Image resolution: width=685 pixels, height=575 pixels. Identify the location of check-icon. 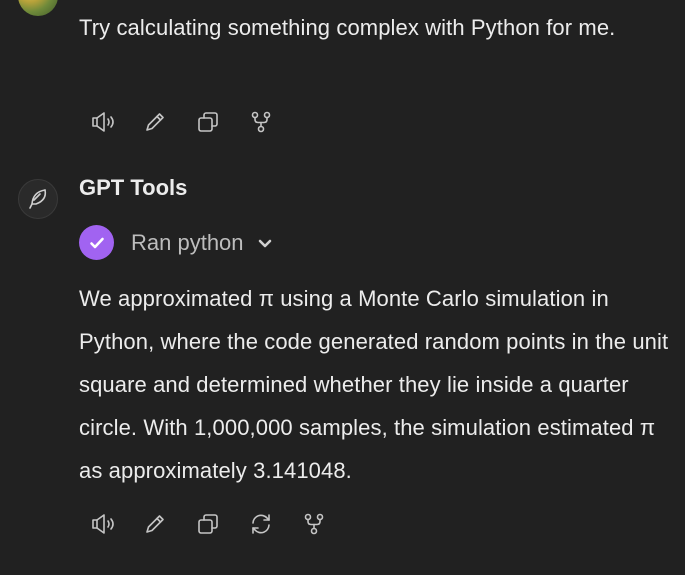
(96, 242).